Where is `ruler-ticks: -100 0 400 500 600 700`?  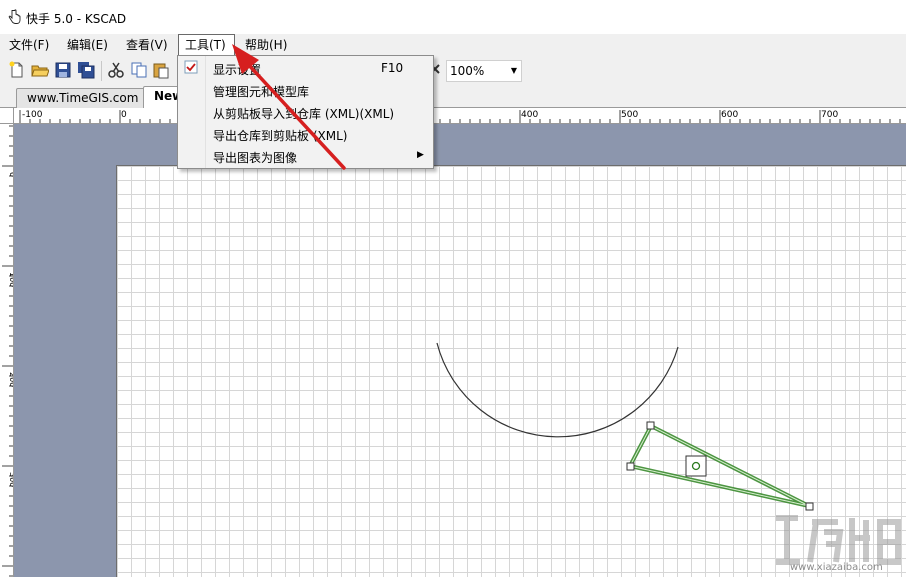
ruler-ticks: -100 0 400 500 600 700 is located at coordinates (460, 116).